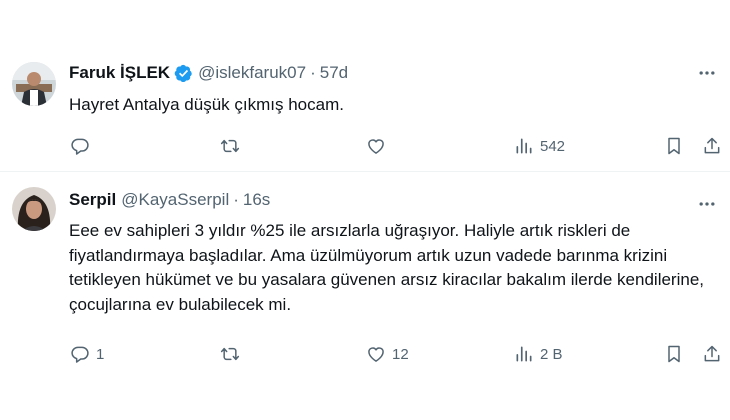 The width and height of the screenshot is (730, 420). I want to click on like-button: 12, so click(387, 354).